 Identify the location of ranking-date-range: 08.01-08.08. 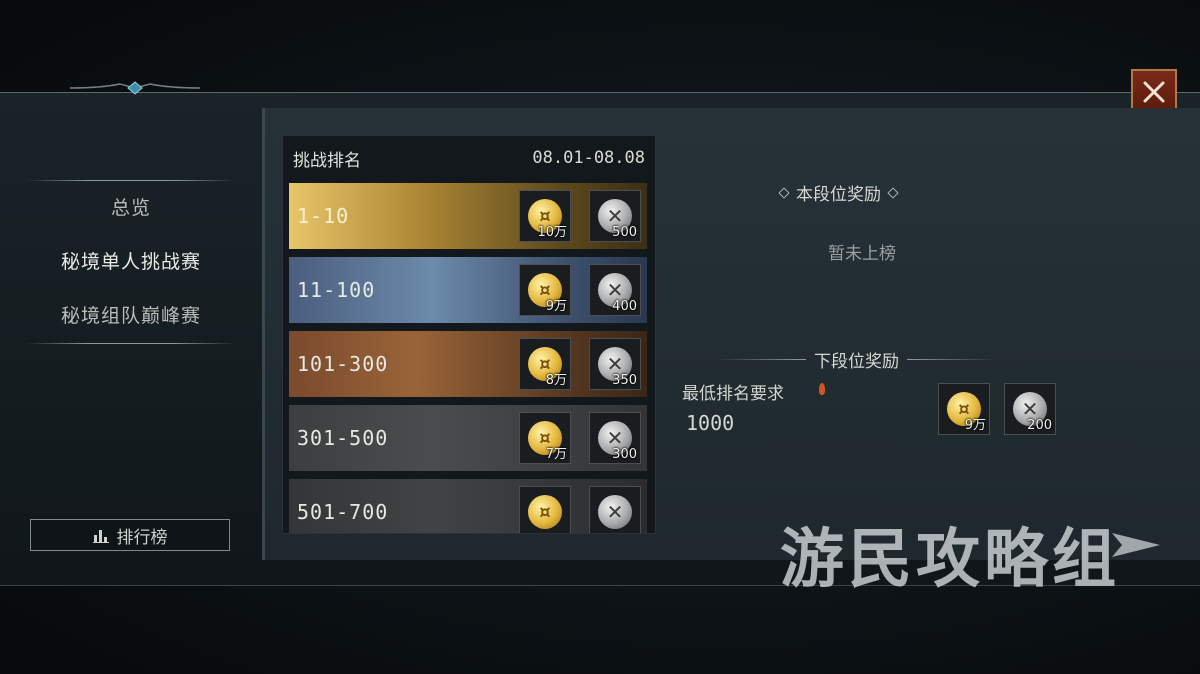
(588, 158).